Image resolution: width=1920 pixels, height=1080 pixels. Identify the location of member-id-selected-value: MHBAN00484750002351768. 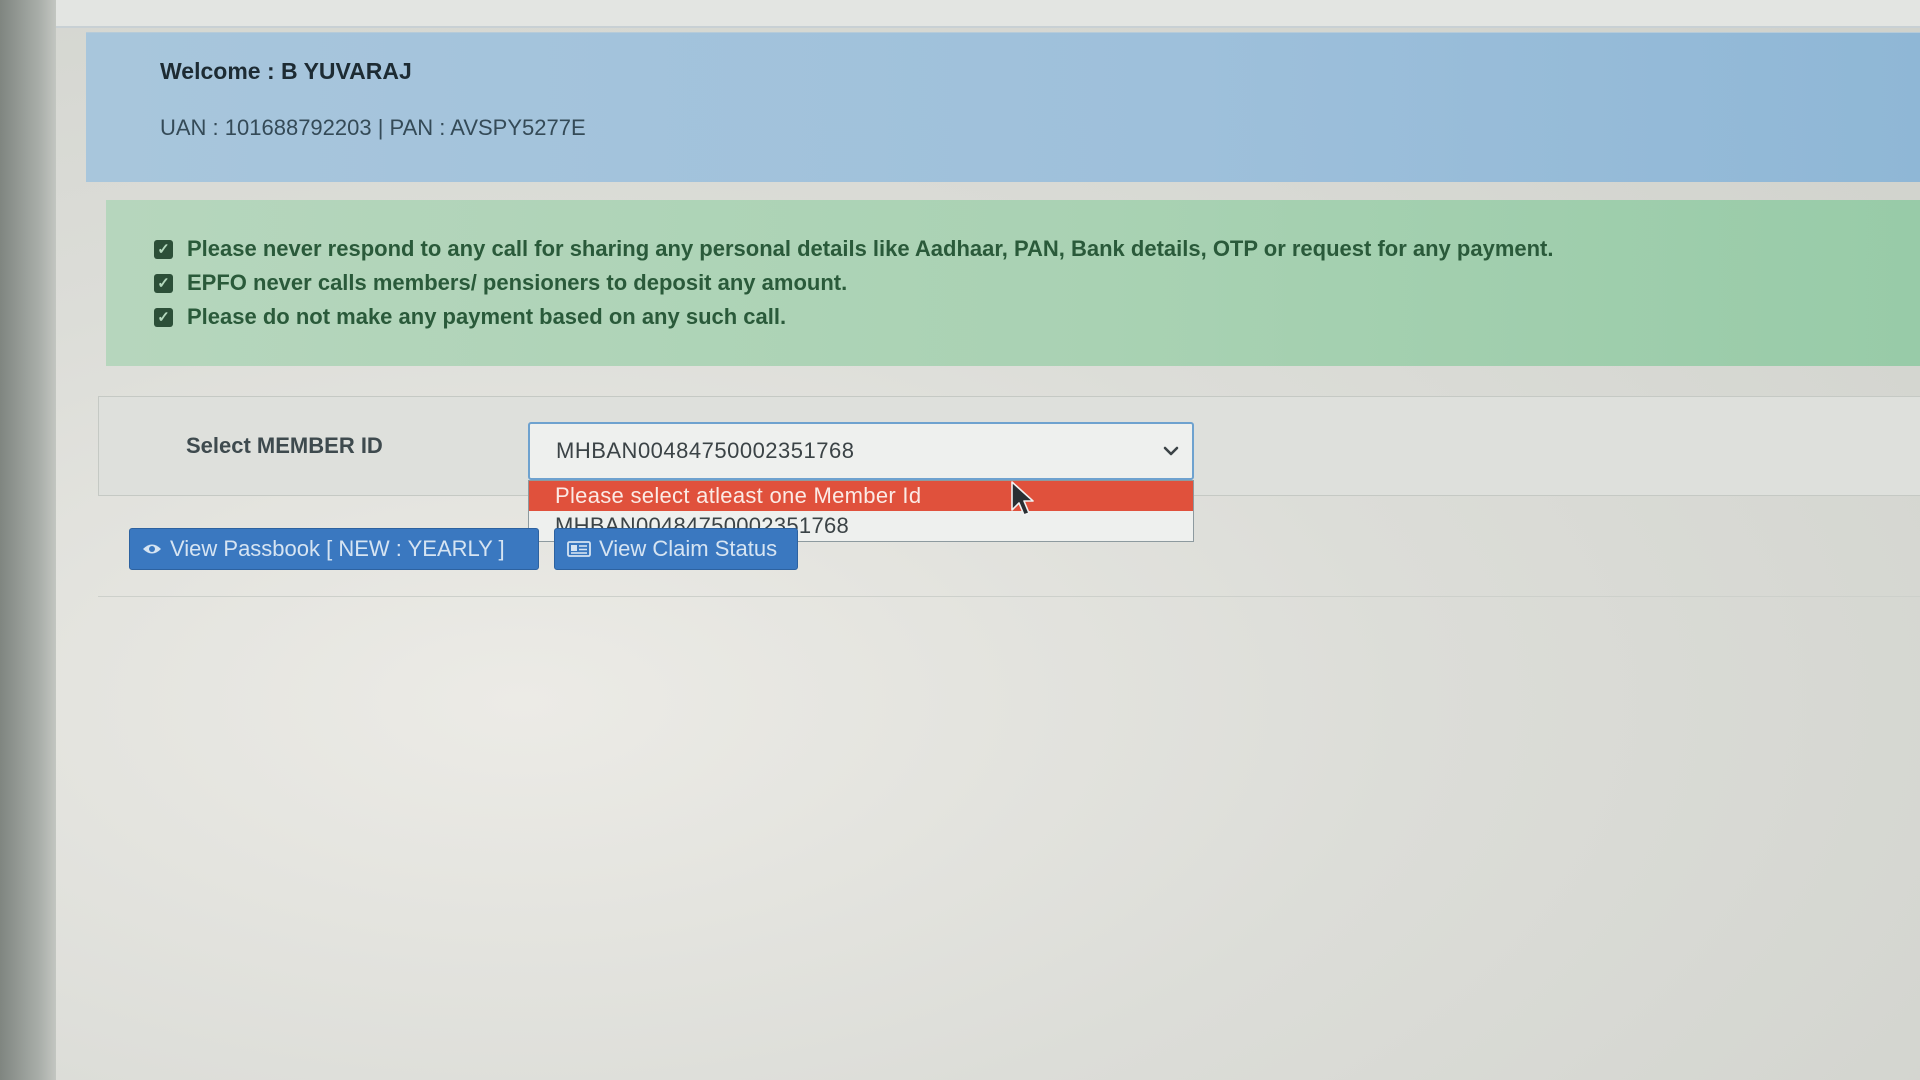
(705, 450).